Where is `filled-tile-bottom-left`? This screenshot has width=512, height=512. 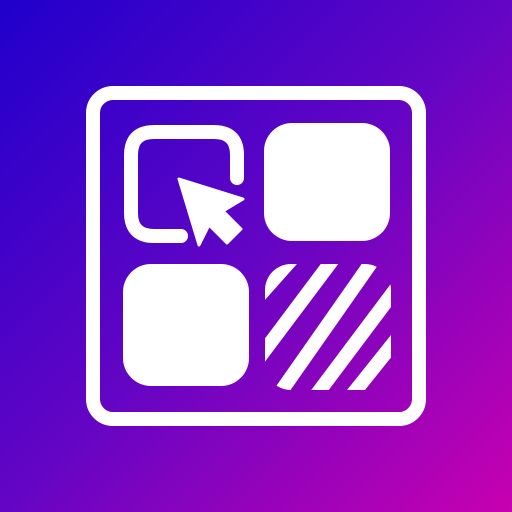
filled-tile-bottom-left is located at coordinates (186, 325).